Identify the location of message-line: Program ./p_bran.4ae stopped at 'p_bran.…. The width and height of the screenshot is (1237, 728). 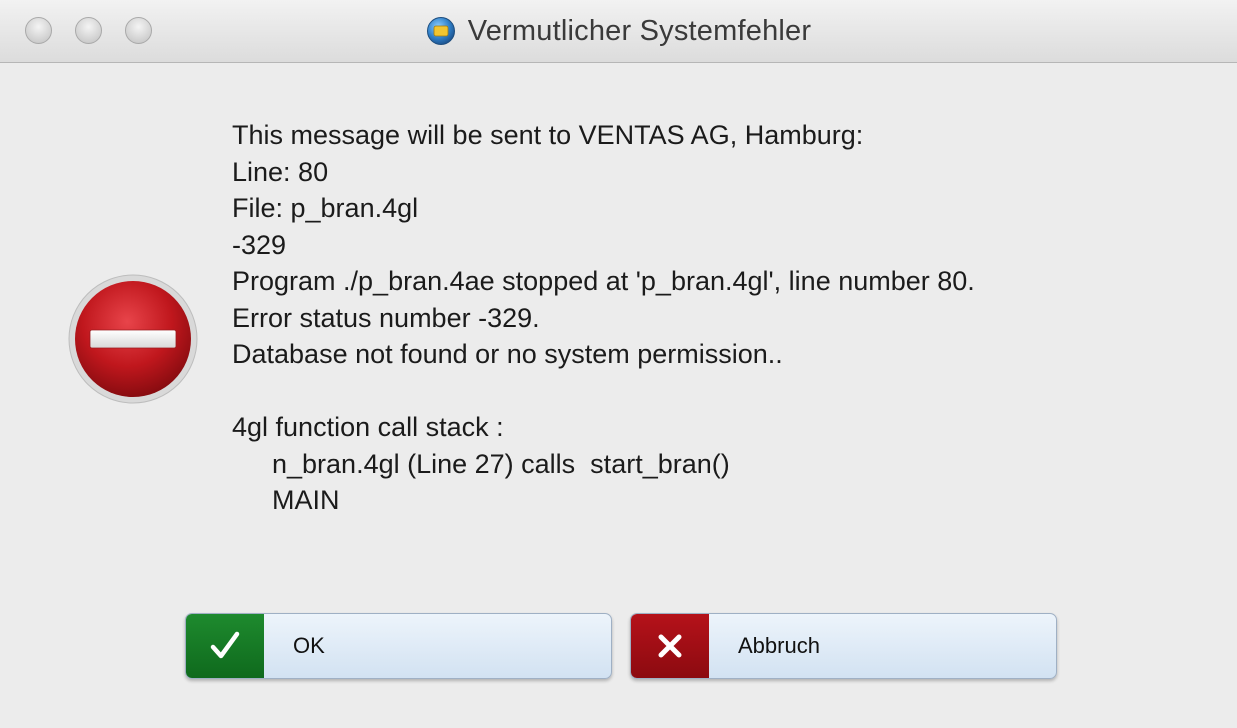
(603, 281).